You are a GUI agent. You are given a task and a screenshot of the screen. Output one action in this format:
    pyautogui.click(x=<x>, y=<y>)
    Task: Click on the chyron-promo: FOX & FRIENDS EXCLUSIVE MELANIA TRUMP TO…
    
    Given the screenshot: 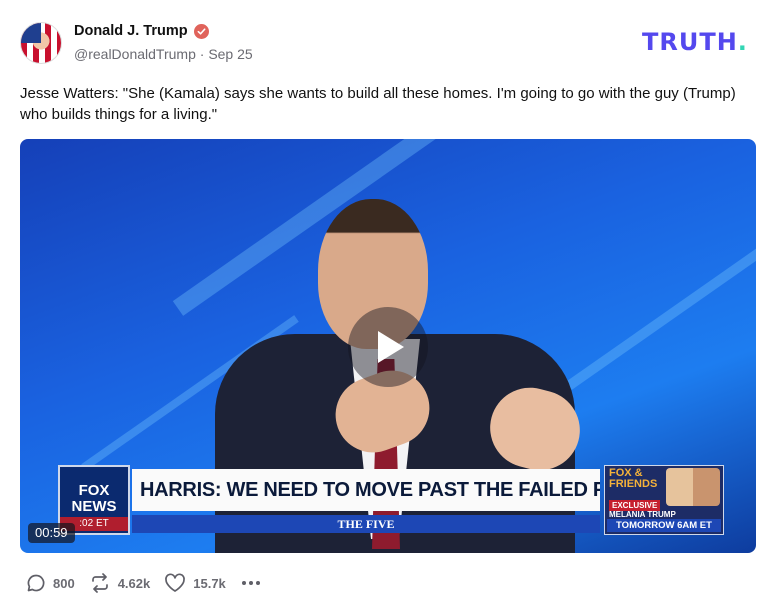 What is the action you would take?
    pyautogui.click(x=664, y=500)
    